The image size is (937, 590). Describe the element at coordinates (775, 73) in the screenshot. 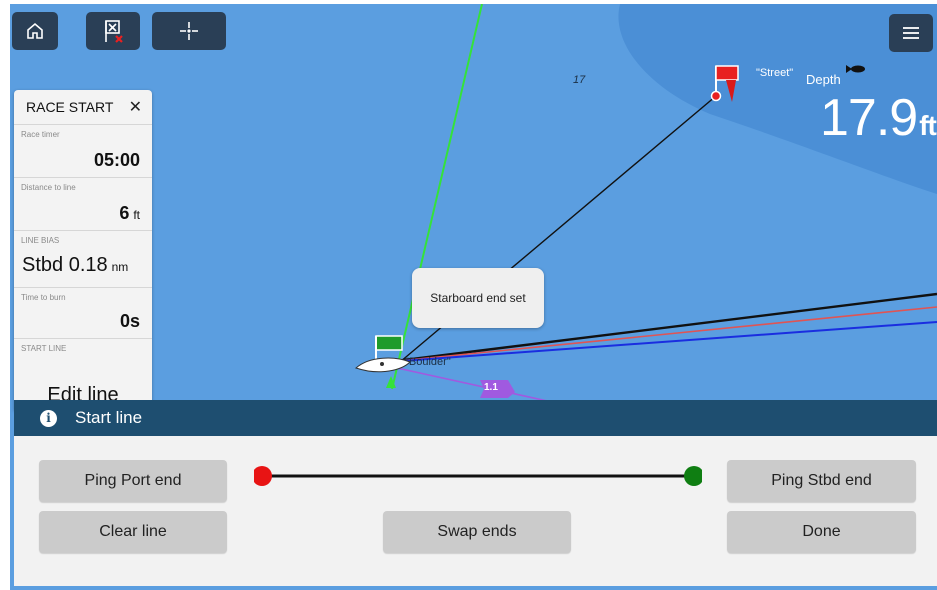

I see `mark-label: "Street"` at that location.